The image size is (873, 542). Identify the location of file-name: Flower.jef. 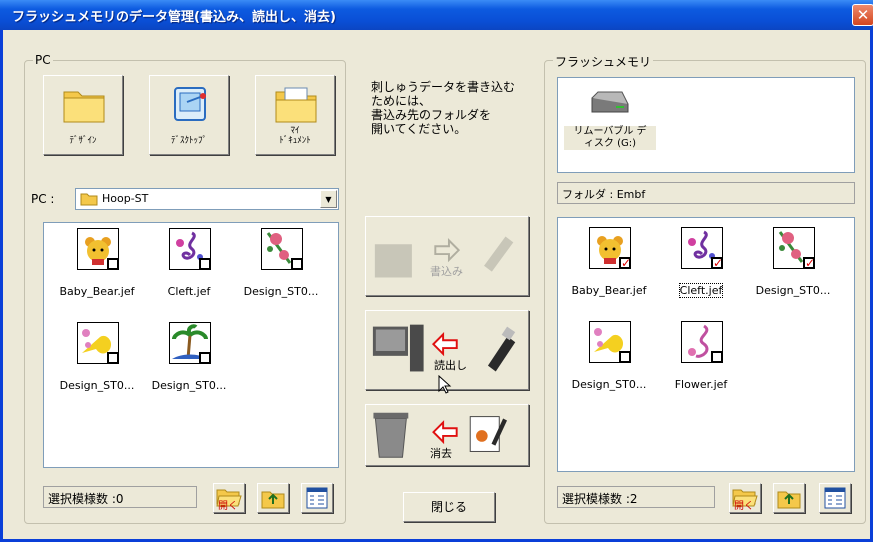
(701, 384).